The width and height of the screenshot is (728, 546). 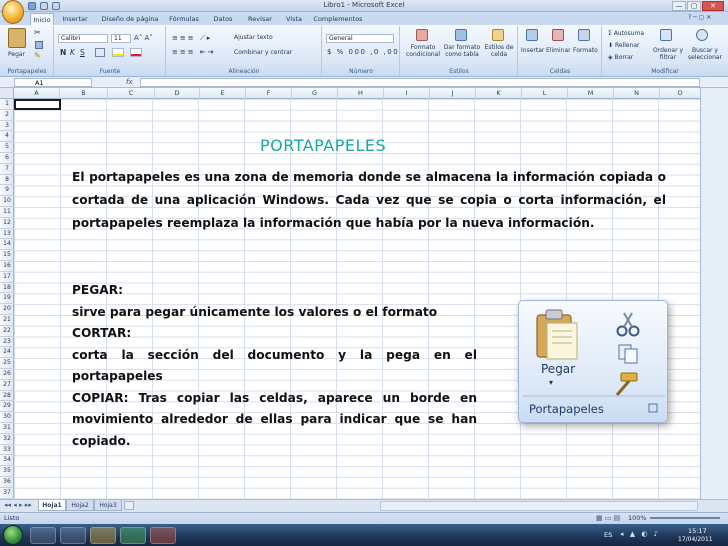 I want to click on wrap-text-button: Ajustar texto, so click(x=253, y=37).